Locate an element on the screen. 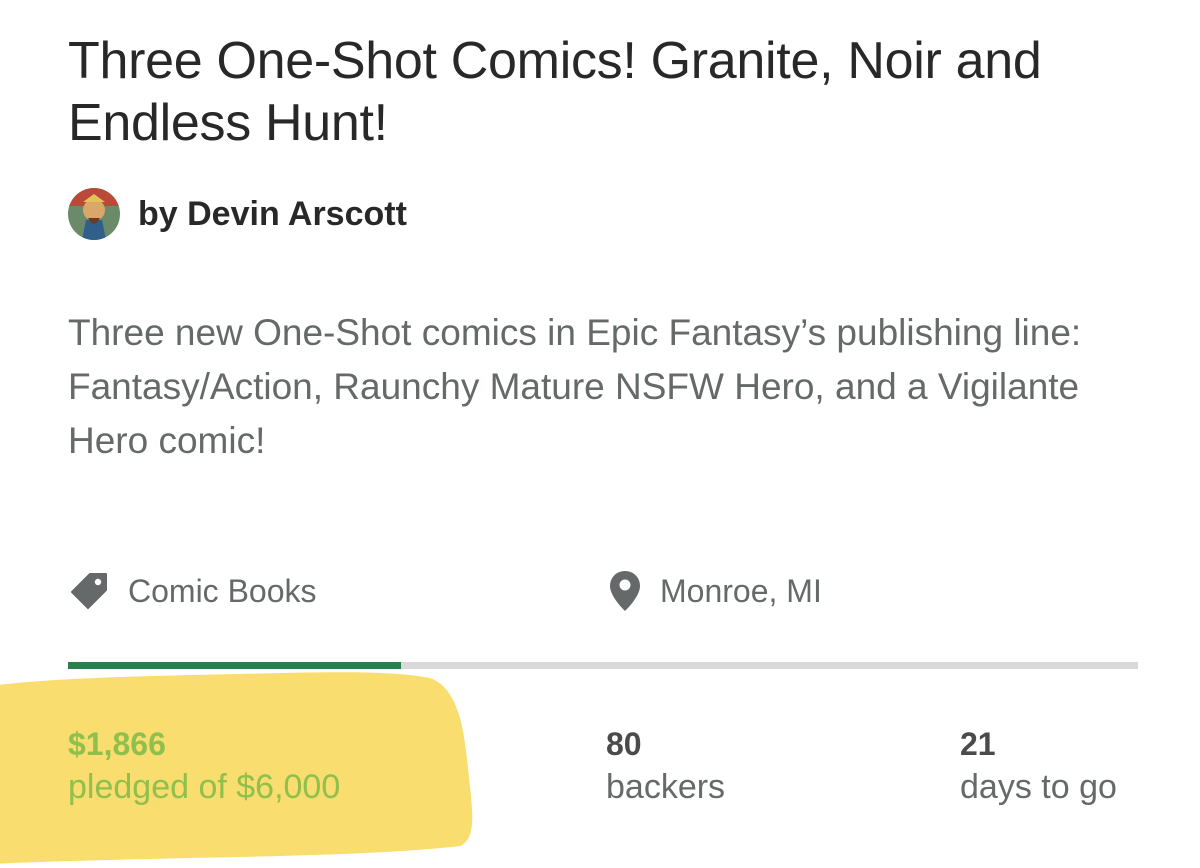  location-label: Monroe, MI is located at coordinates (741, 591).